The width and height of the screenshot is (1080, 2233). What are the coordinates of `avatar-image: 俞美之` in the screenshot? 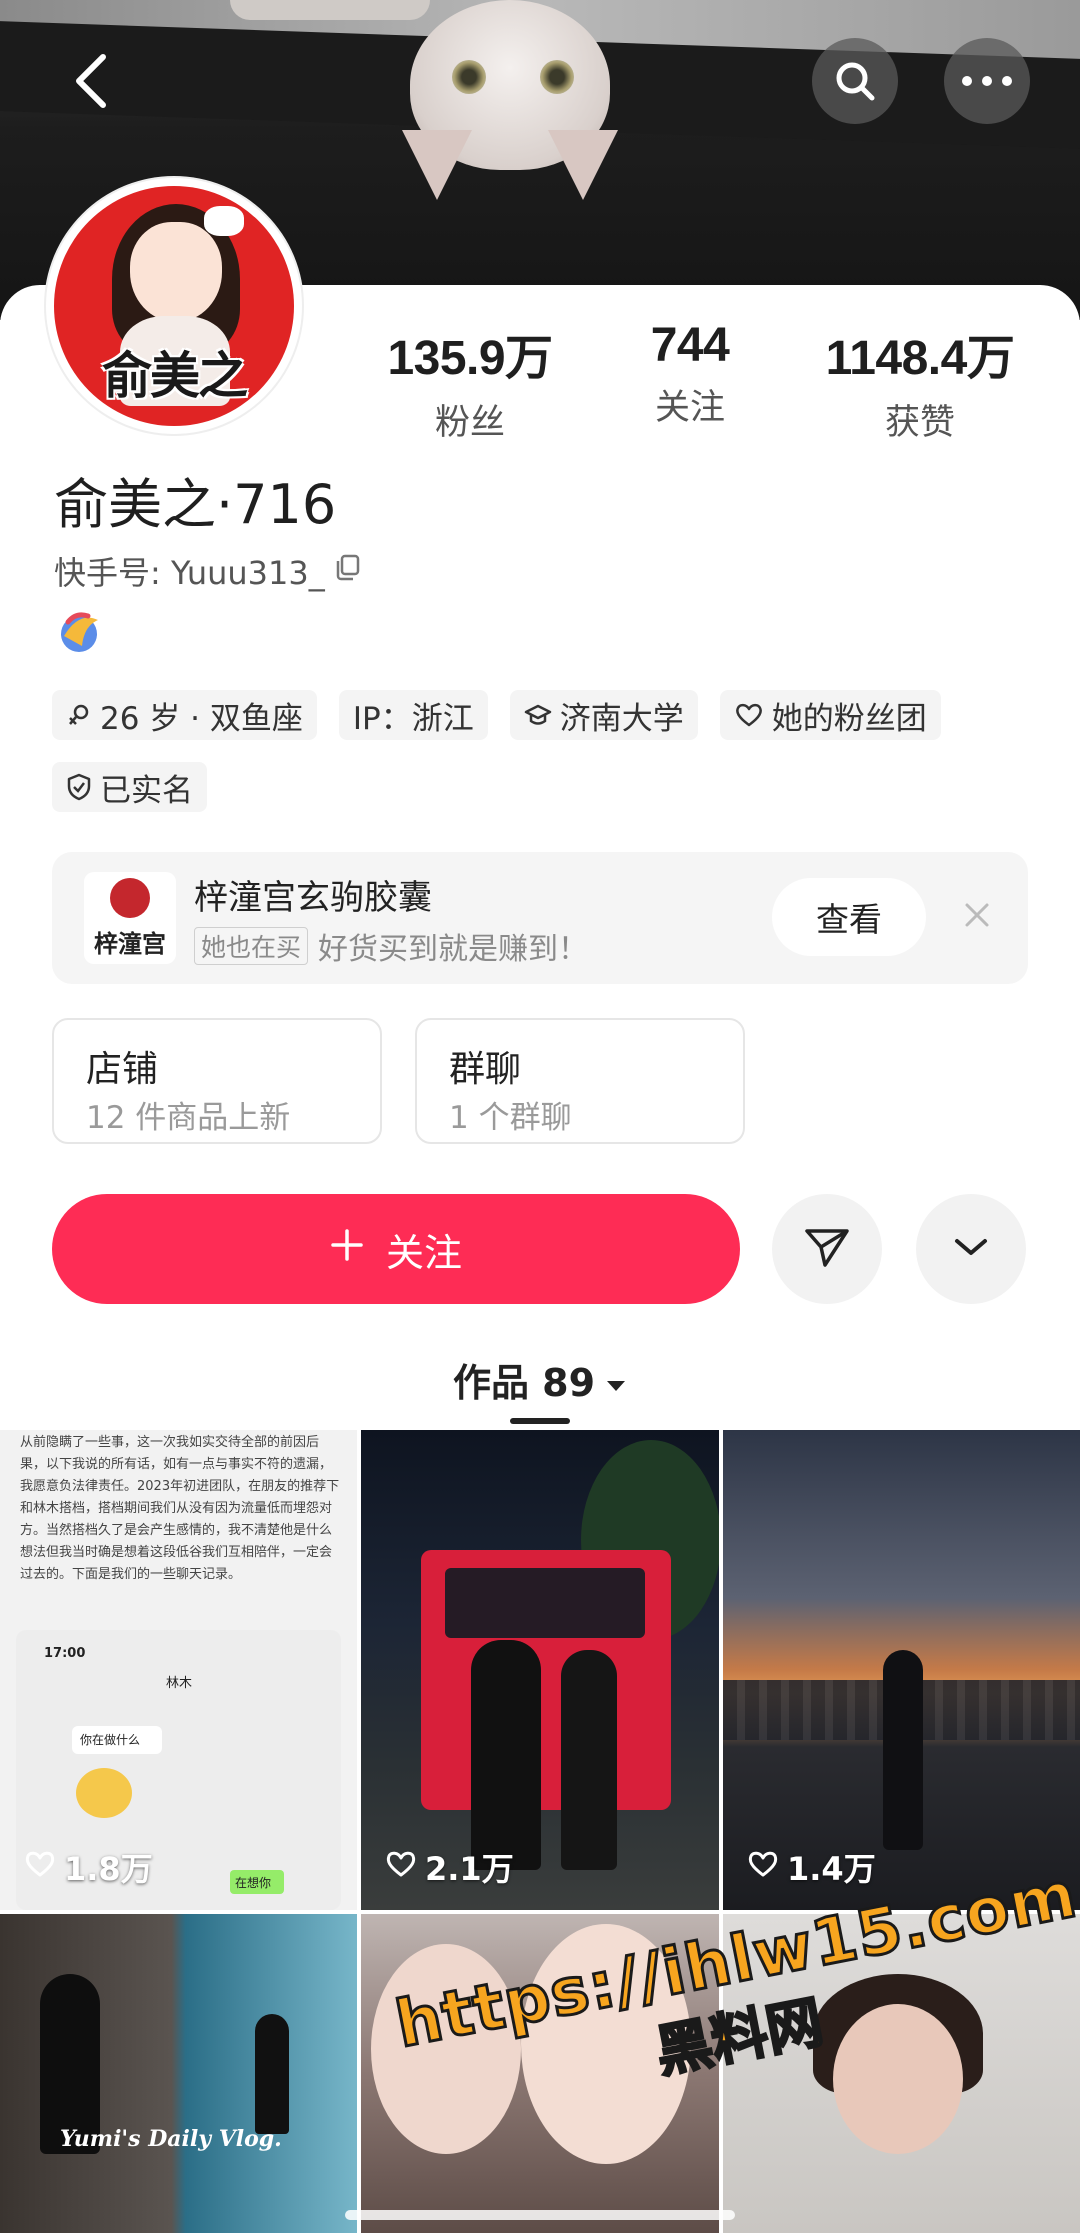 It's located at (174, 306).